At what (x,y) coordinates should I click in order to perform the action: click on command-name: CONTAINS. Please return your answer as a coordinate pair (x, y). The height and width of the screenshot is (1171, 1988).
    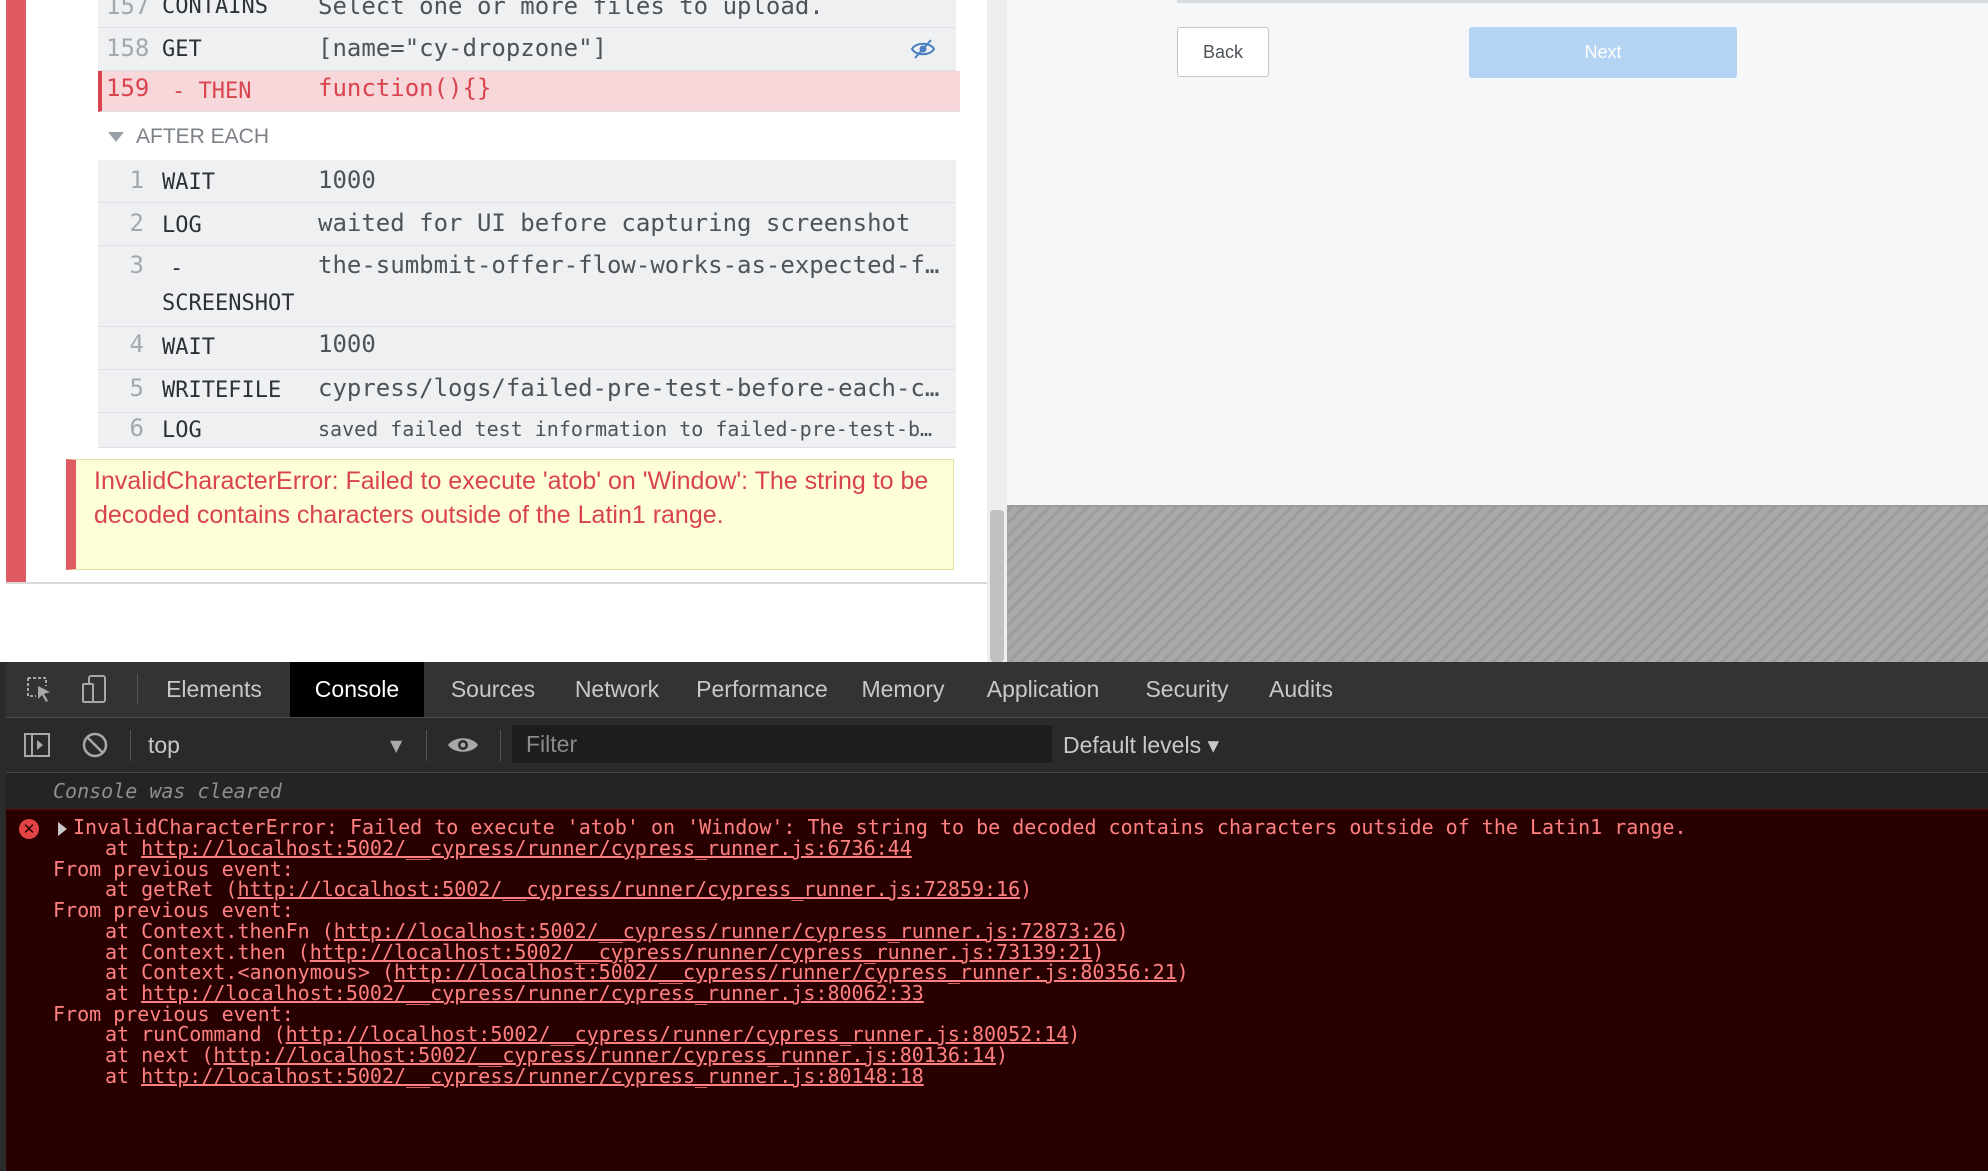
    Looking at the image, I should click on (215, 9).